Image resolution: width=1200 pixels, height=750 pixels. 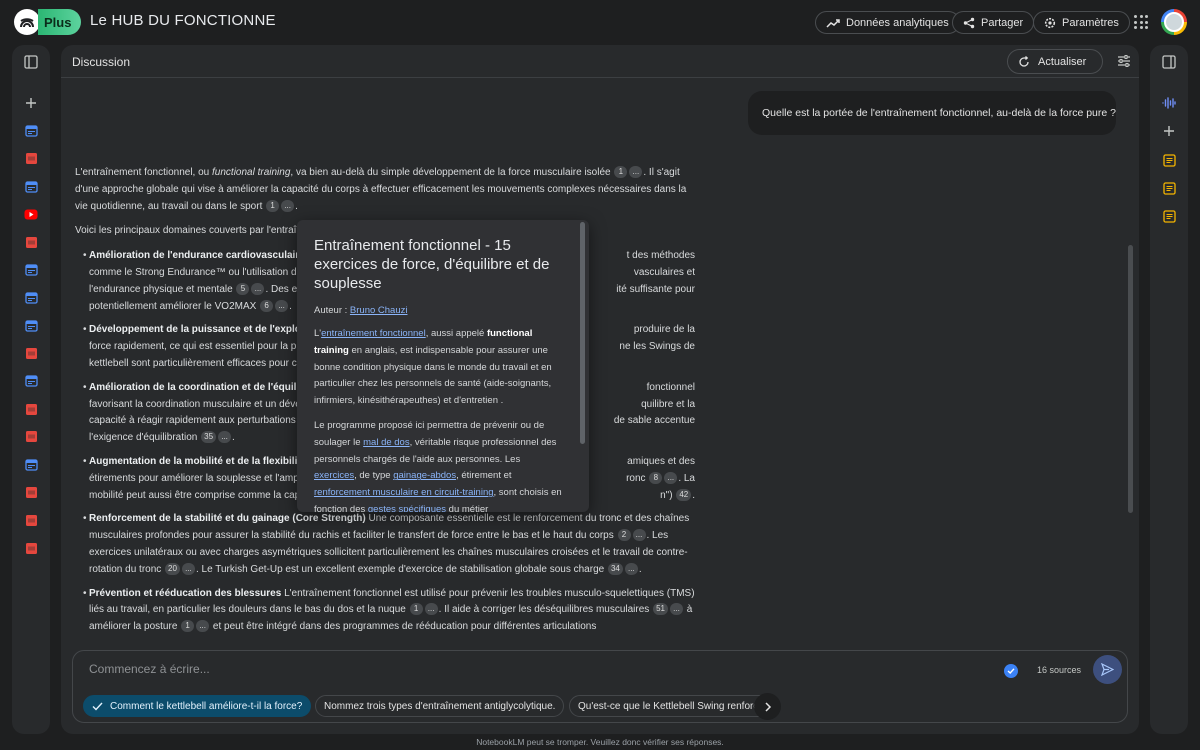 I want to click on citation-chip: 35, so click(x=209, y=437).